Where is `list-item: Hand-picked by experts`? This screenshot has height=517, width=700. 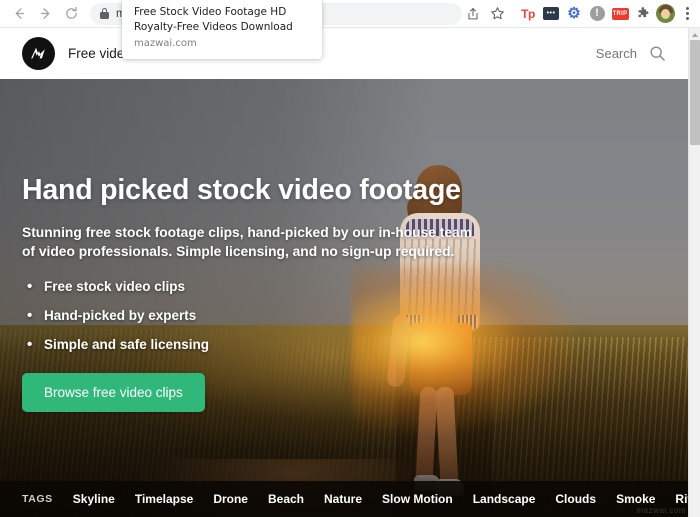 list-item: Hand-picked by experts is located at coordinates (257, 315).